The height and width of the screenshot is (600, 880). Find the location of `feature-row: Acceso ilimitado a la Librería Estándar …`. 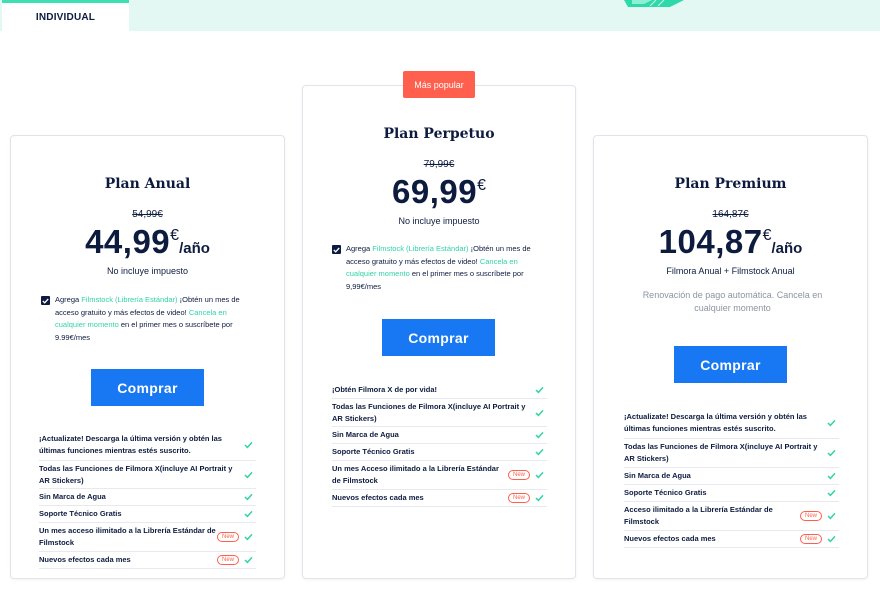

feature-row: Acceso ilimitado a la Librería Estándar … is located at coordinates (731, 516).